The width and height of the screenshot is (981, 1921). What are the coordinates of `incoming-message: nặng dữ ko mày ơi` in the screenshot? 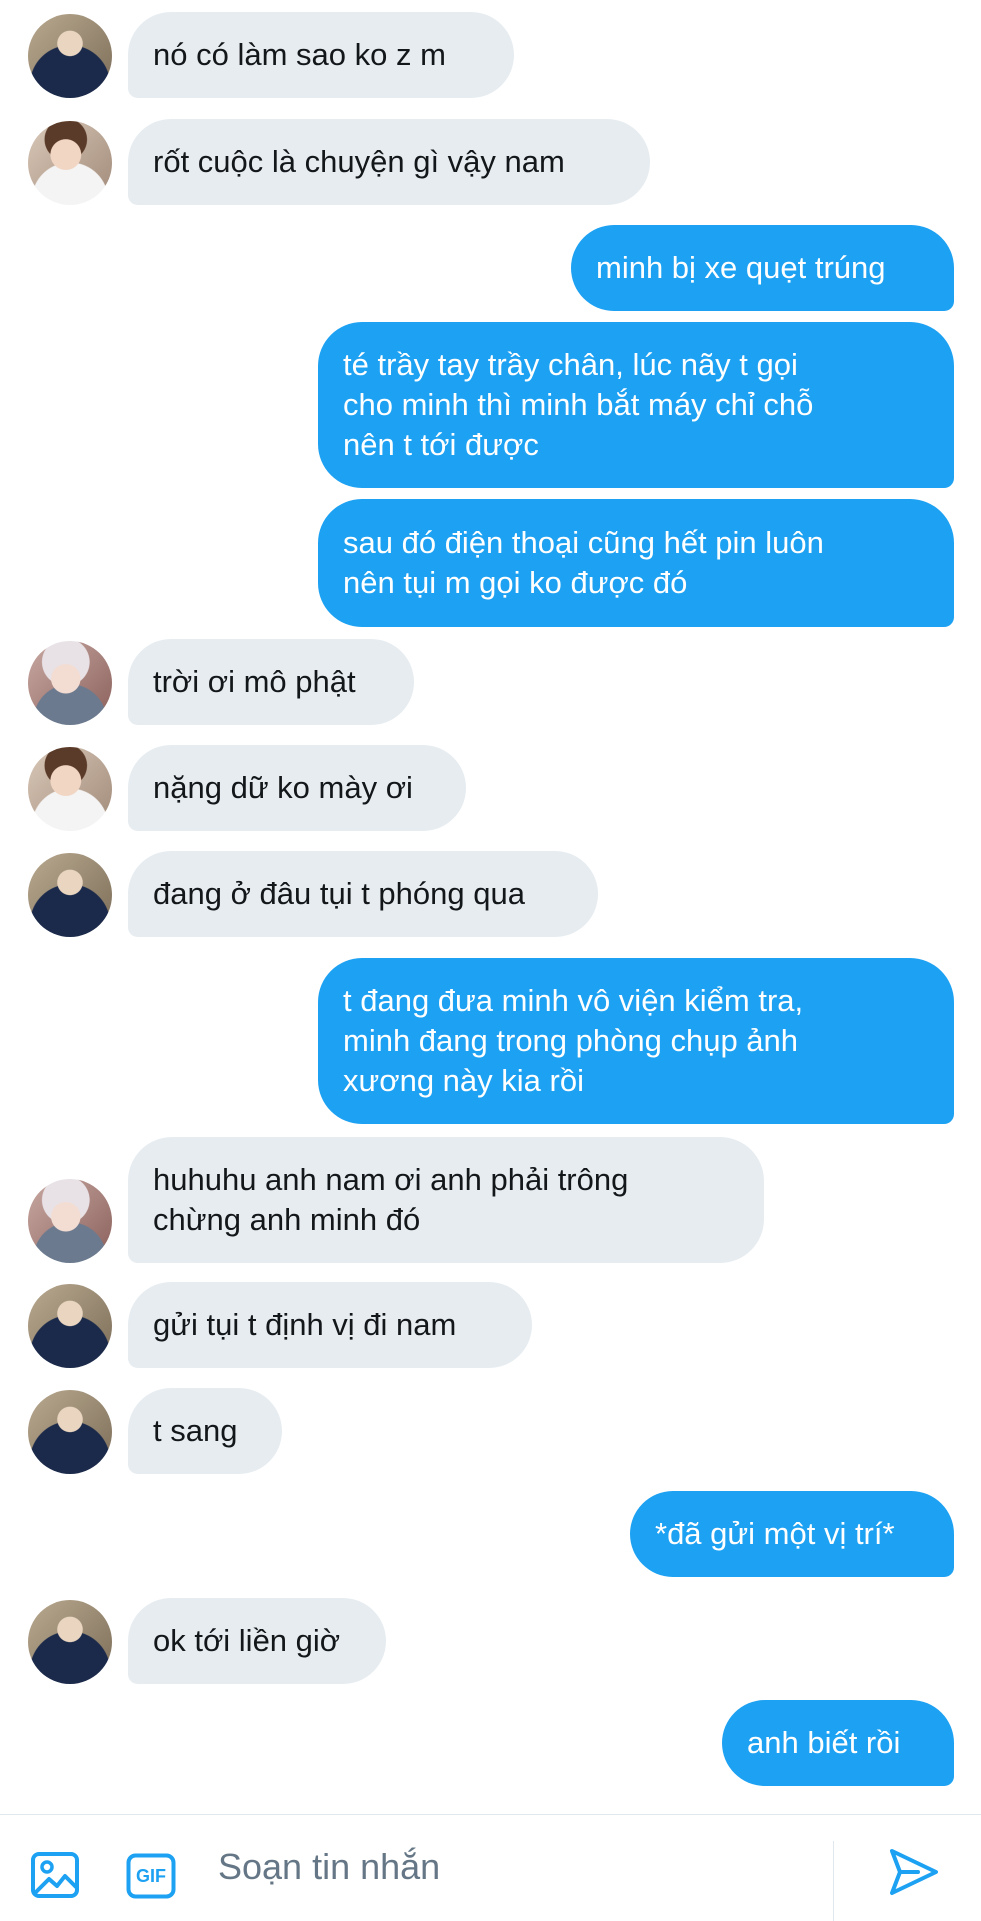 It's located at (297, 788).